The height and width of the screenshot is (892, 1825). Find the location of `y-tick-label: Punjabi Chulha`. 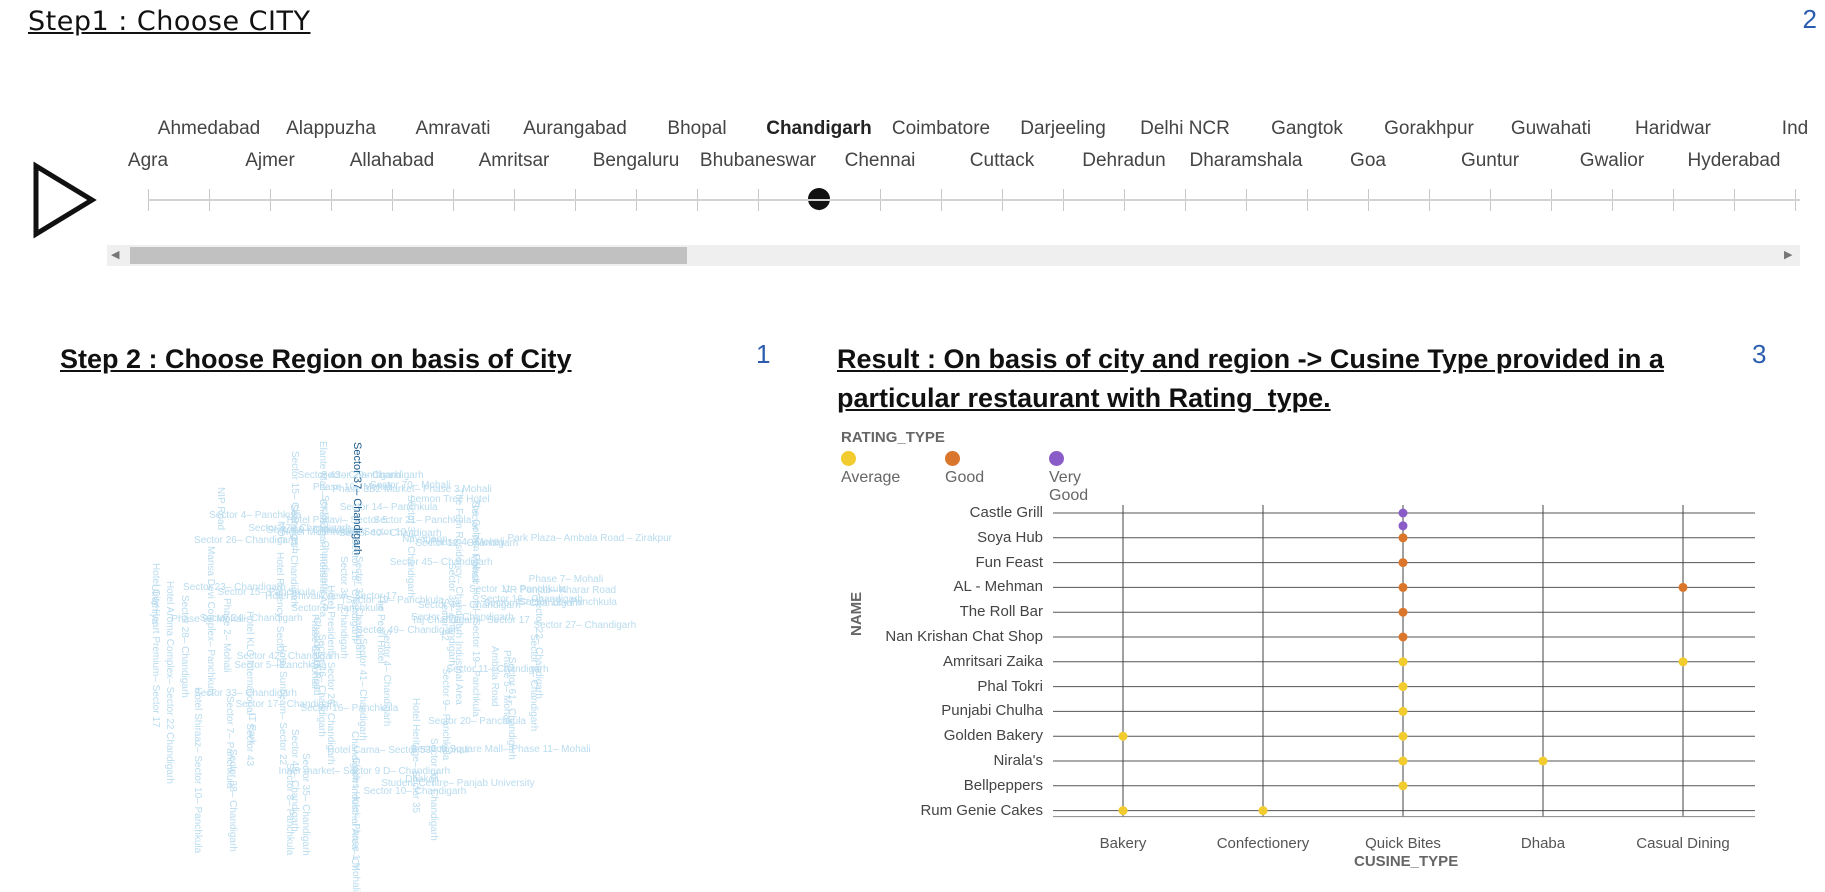

y-tick-label: Punjabi Chulha is located at coordinates (992, 711).